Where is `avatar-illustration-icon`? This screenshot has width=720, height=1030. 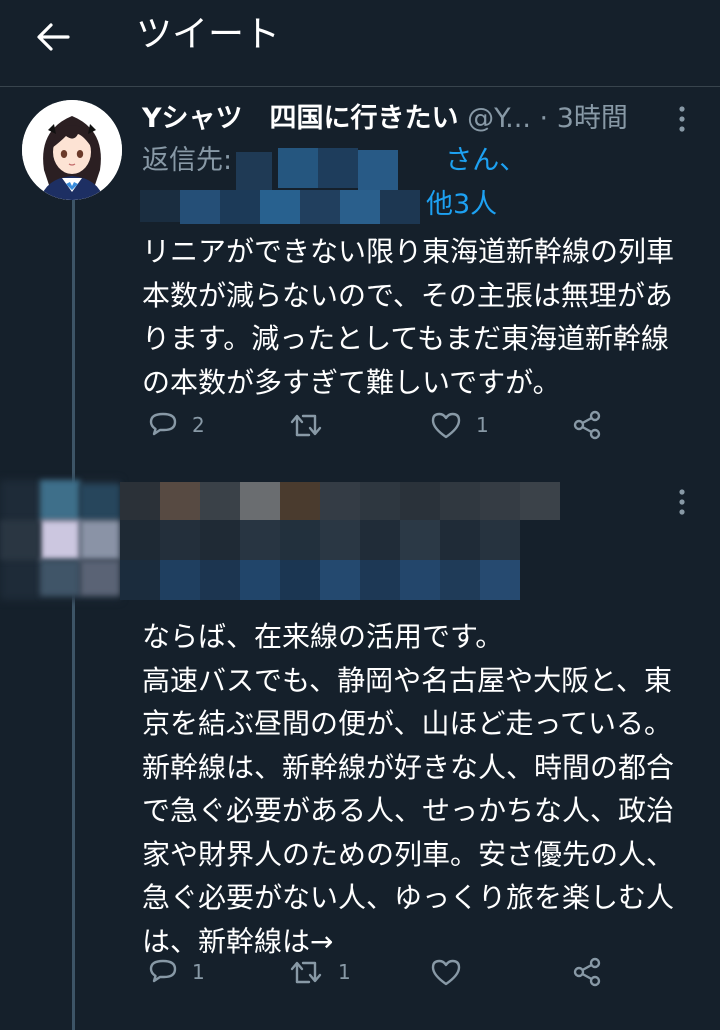 avatar-illustration-icon is located at coordinates (72, 150).